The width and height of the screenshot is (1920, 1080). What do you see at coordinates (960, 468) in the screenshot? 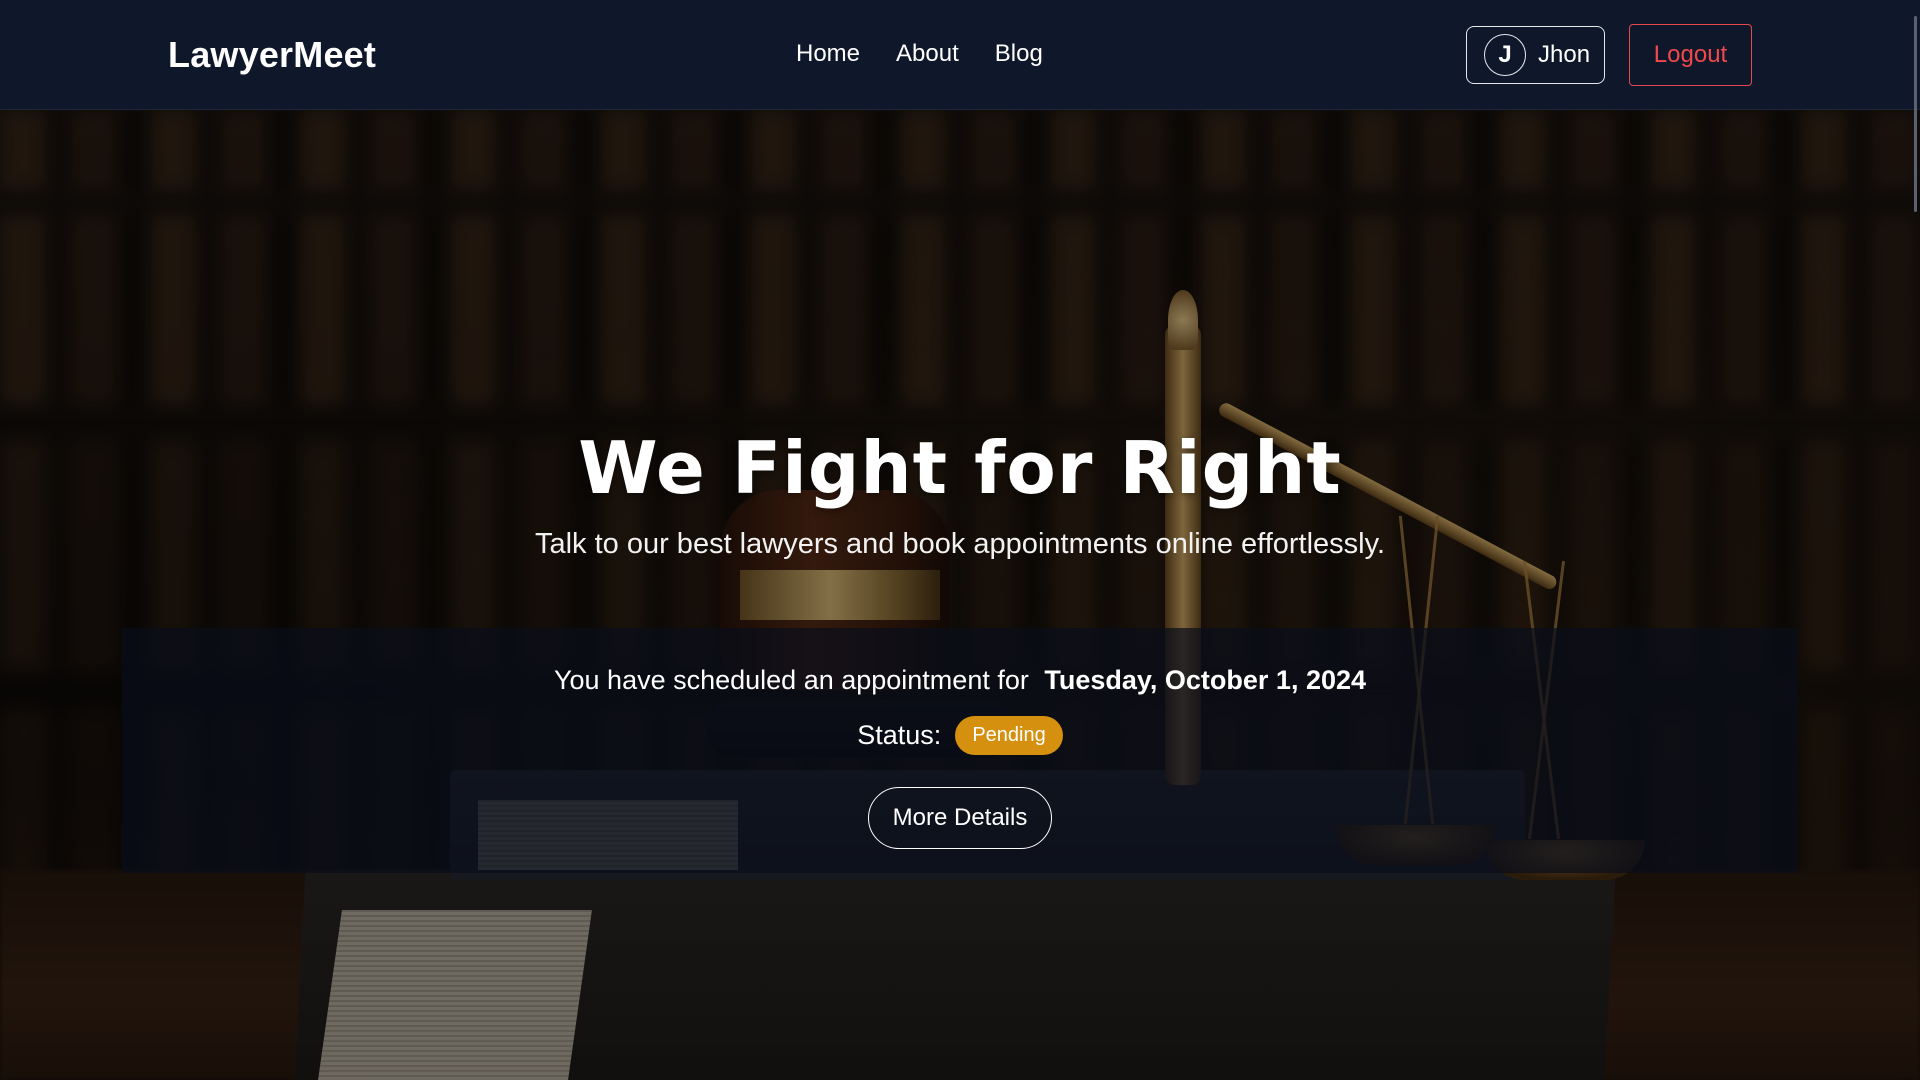
I see `hero-title: We Fight for Right` at bounding box center [960, 468].